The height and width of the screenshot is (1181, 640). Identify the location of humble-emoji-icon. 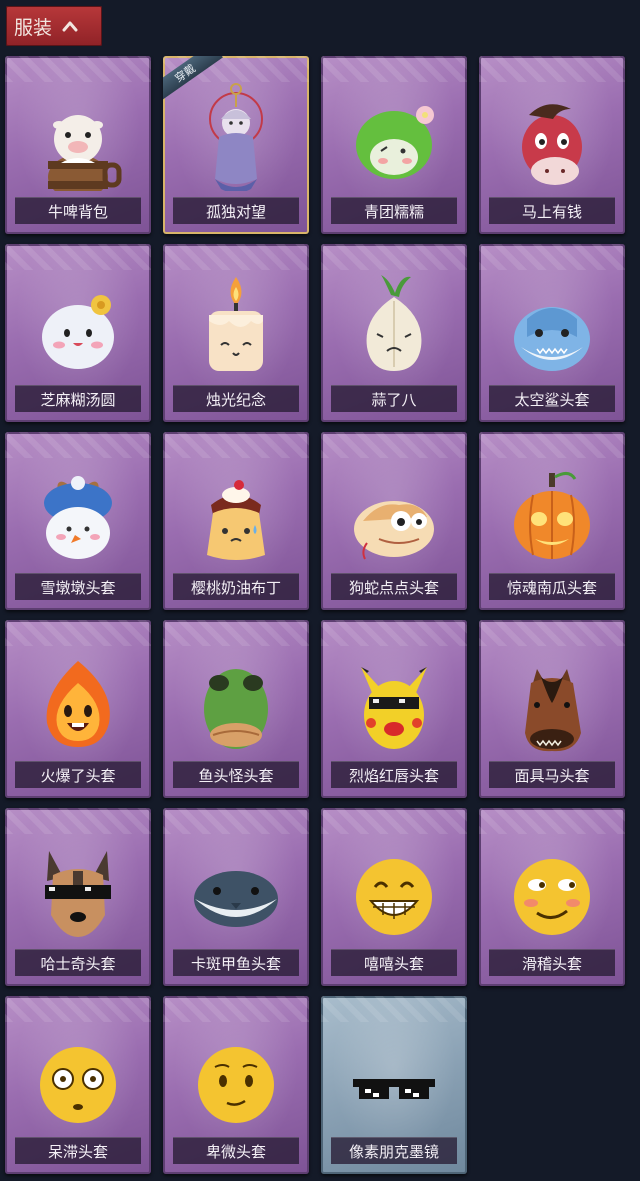
(236, 1085).